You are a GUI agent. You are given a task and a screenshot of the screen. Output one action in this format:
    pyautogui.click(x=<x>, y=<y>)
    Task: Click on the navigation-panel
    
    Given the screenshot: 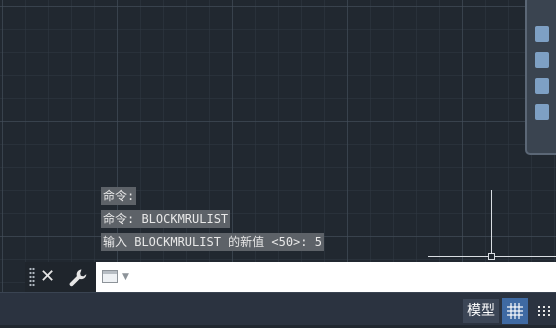 What is the action you would take?
    pyautogui.click(x=540, y=77)
    